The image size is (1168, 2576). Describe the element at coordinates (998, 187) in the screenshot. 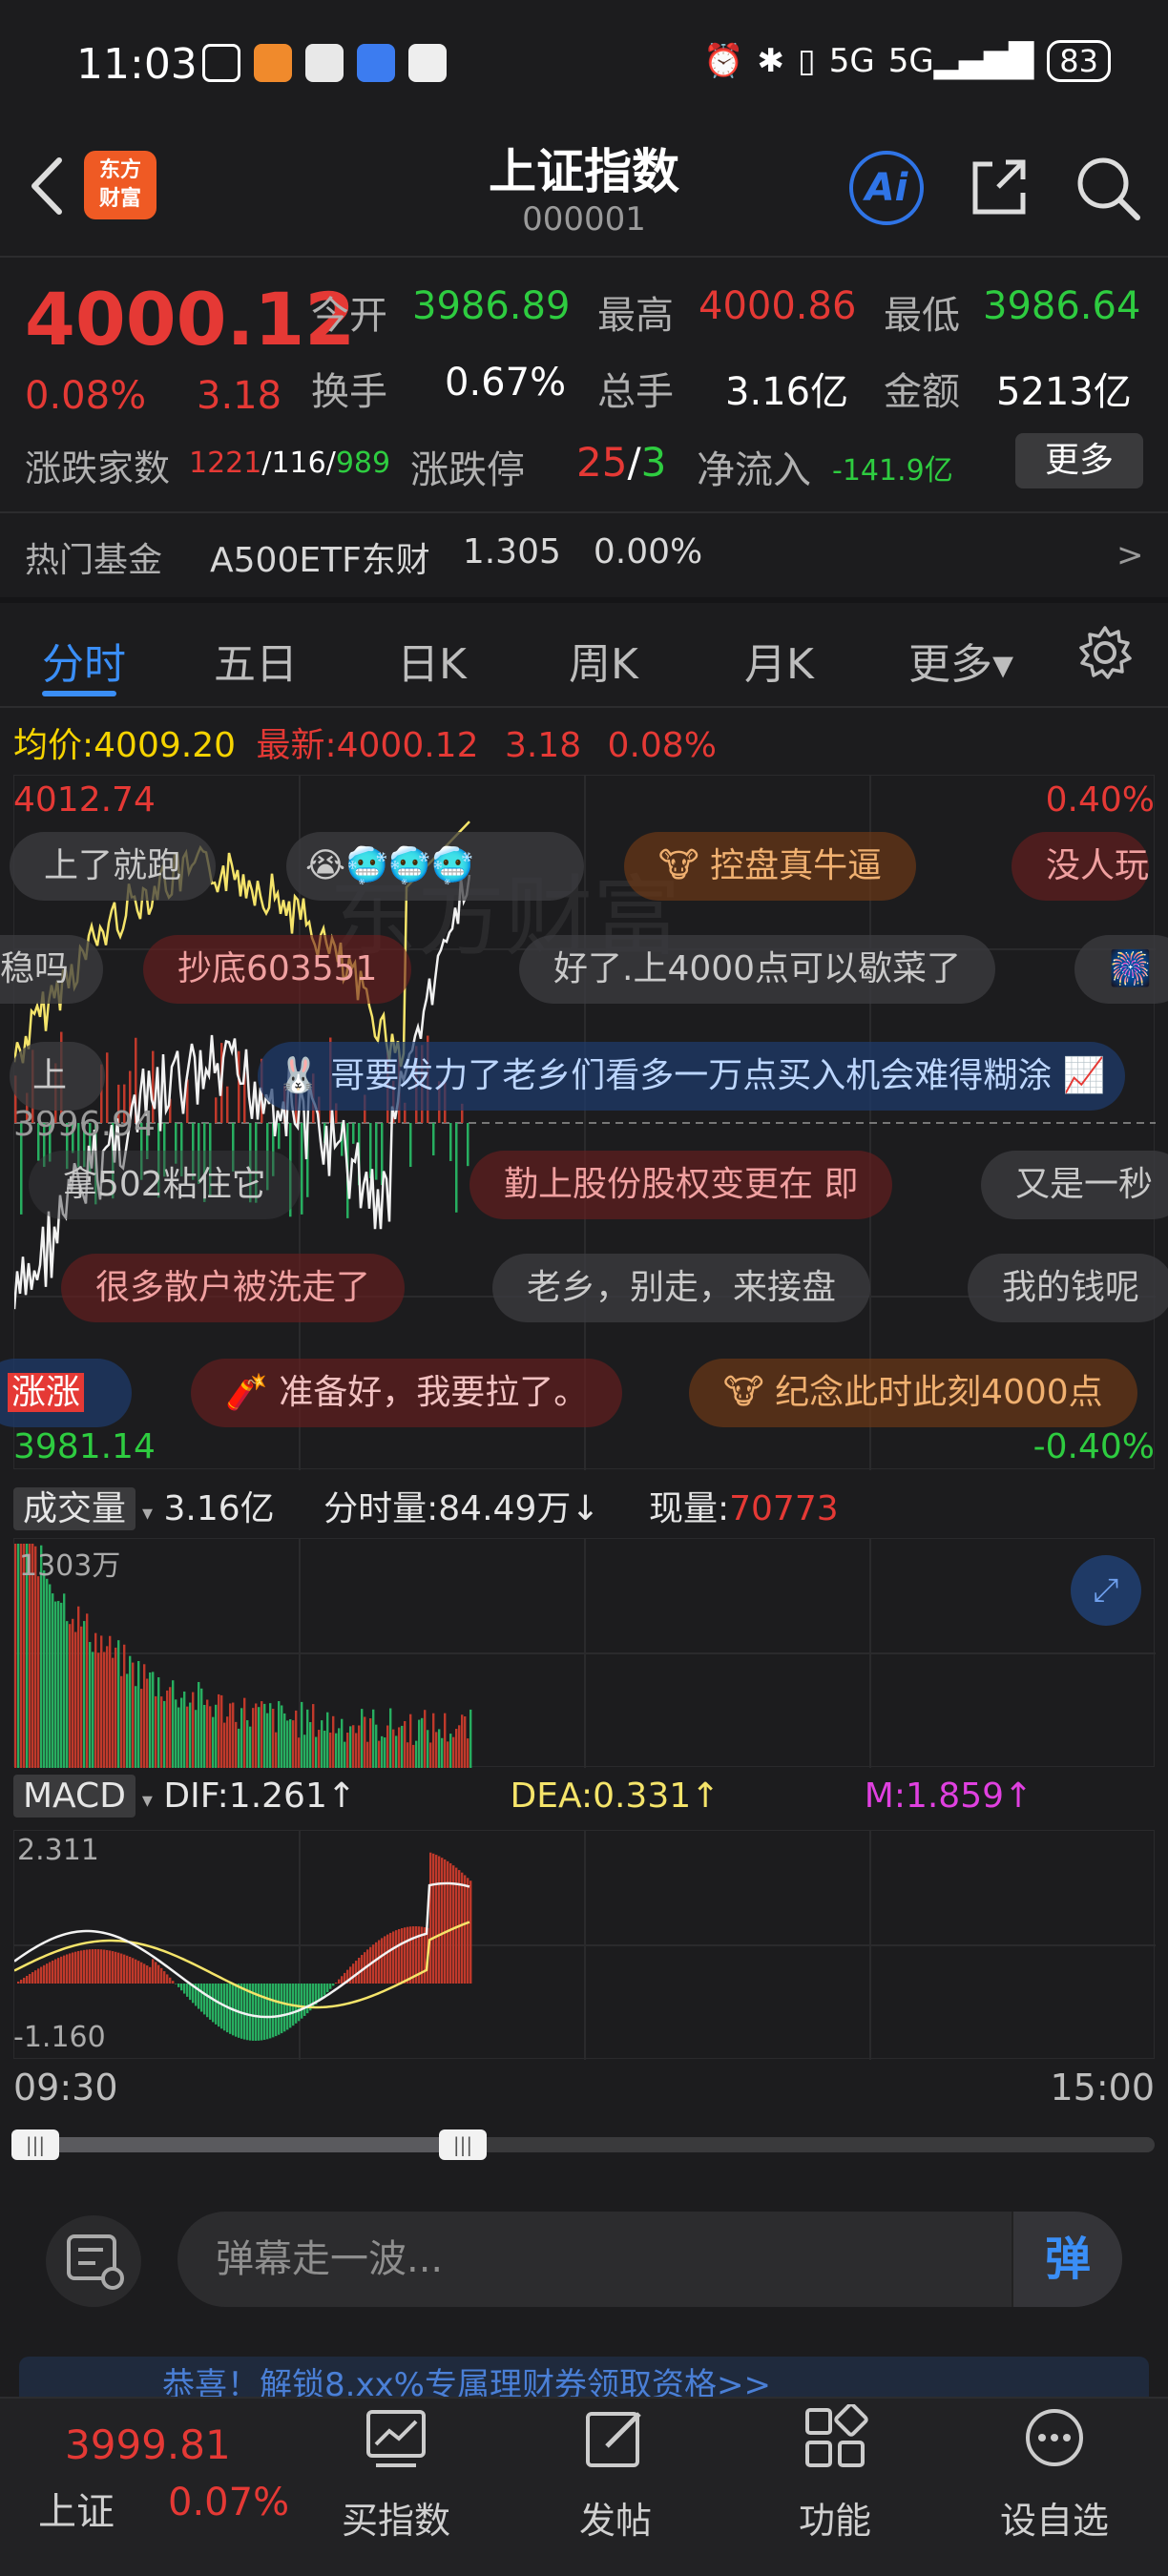

I see `share-icon` at that location.